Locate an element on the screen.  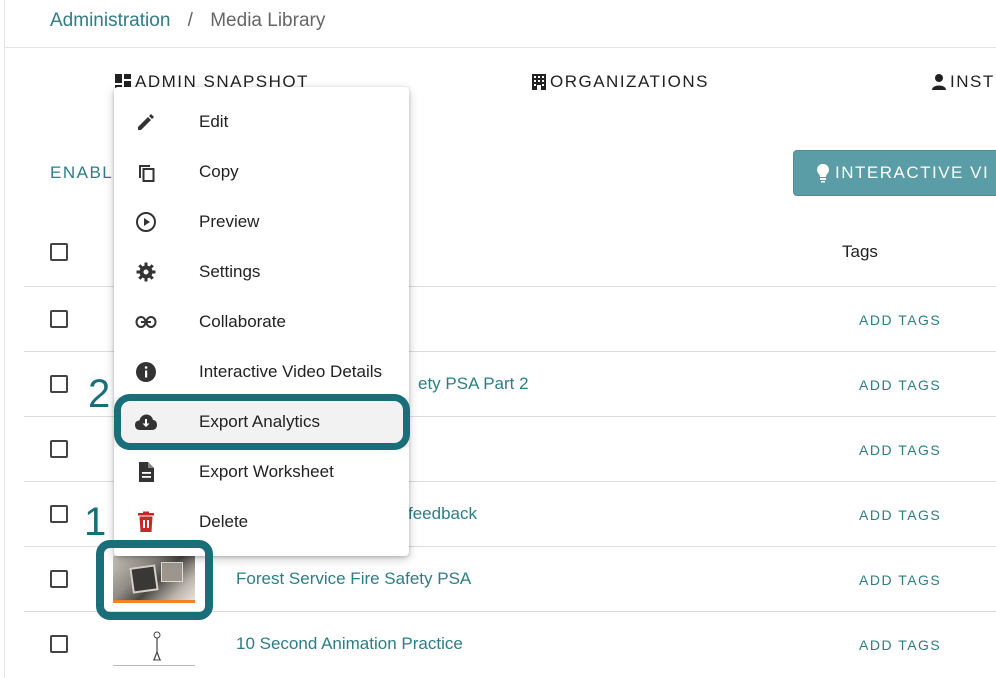
tab-organizations: ORGANIZATIONS is located at coordinates (620, 82).